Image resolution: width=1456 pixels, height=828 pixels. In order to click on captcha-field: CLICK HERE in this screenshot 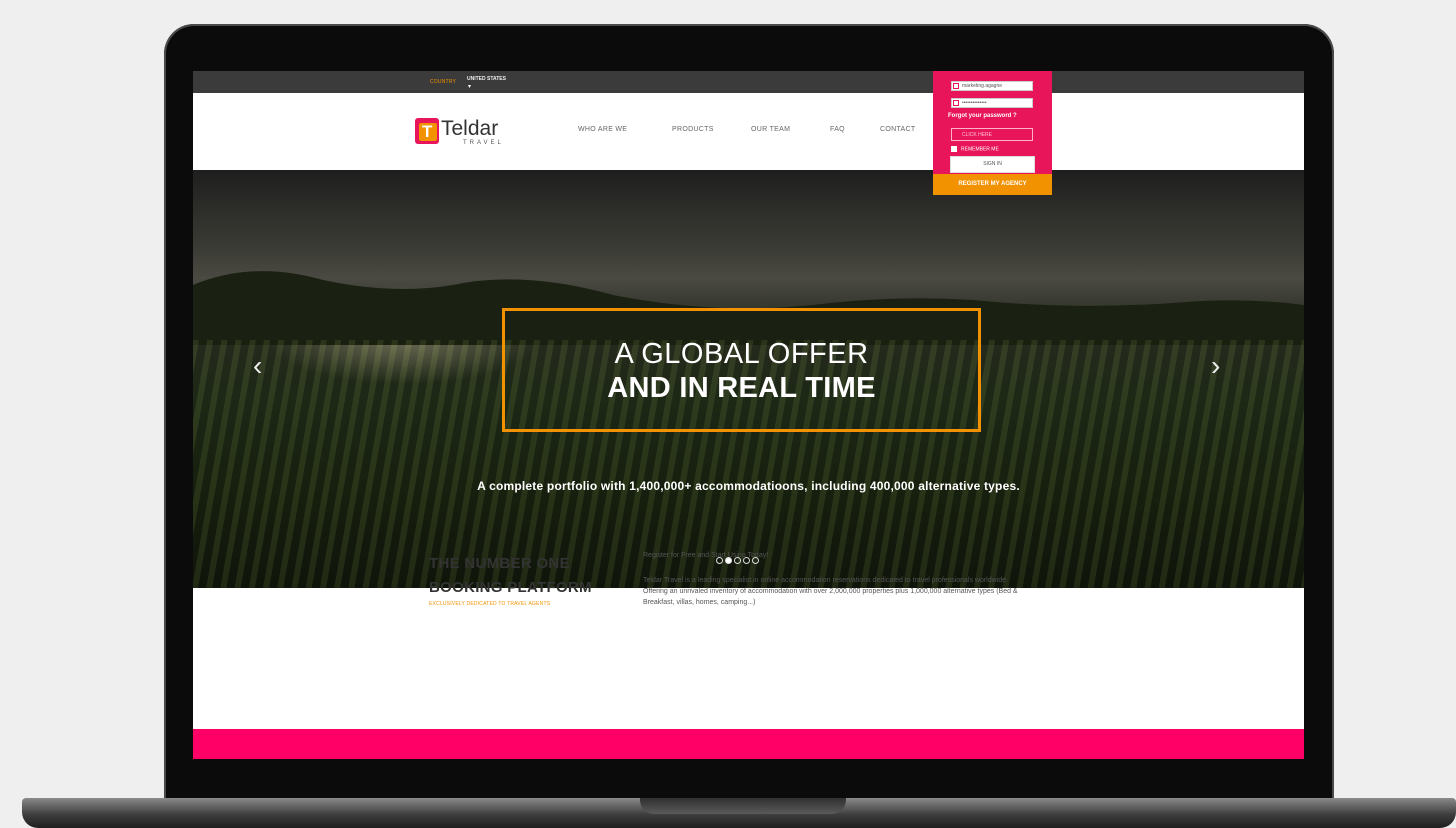, I will do `click(992, 134)`.